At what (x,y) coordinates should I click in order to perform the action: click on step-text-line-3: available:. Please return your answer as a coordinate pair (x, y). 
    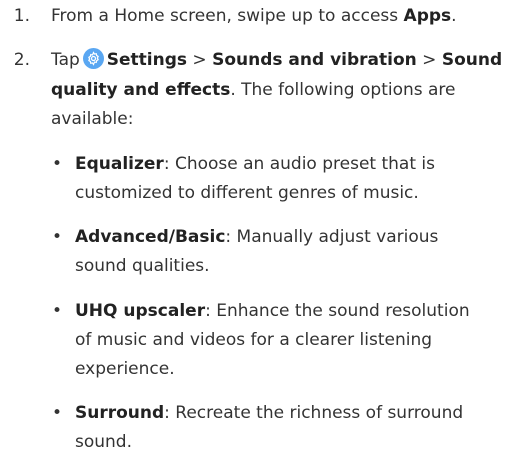
    Looking at the image, I should click on (92, 119).